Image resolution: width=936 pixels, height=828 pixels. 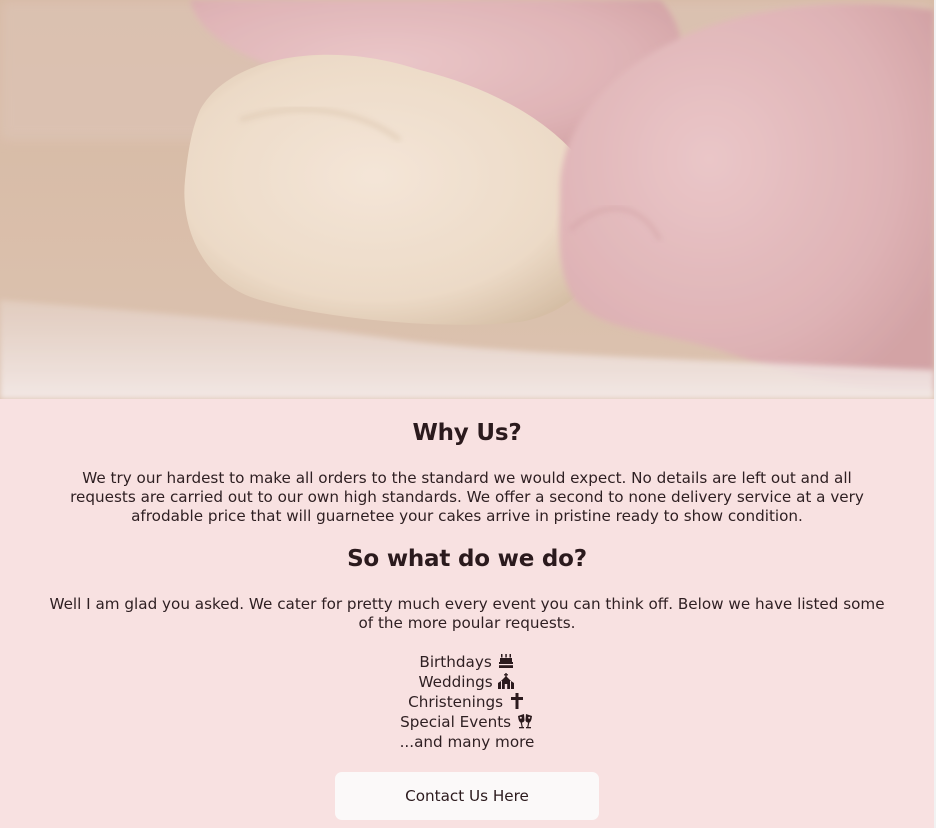 What do you see at coordinates (524, 721) in the screenshot?
I see `clinking-glasses-icon` at bounding box center [524, 721].